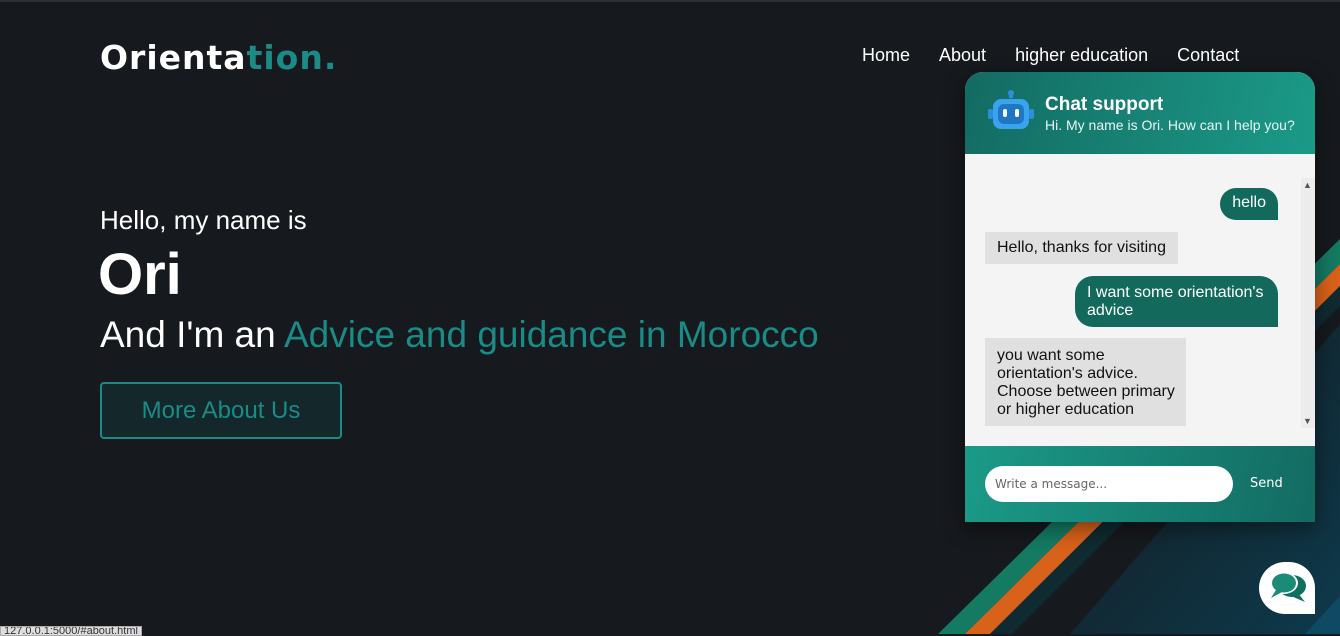 This screenshot has height=636, width=1340. I want to click on scroll-up-icon: ▲, so click(1307, 185).